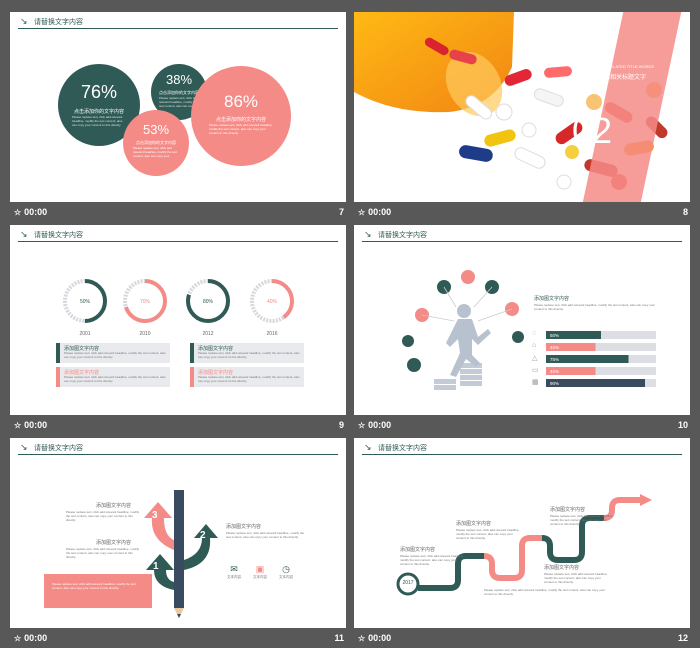 Image resolution: width=700 pixels, height=648 pixels. I want to click on circle-pct: 53%, so click(156, 129).